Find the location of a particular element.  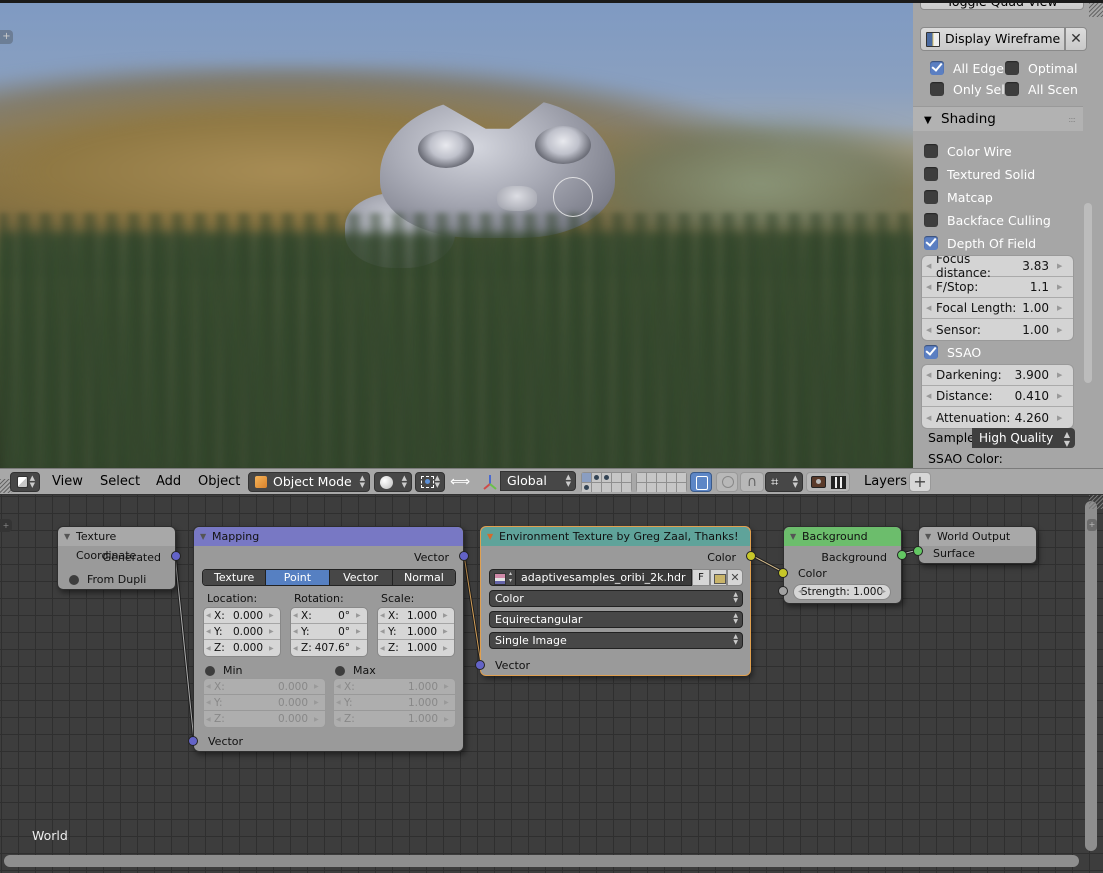

focal-length-field: ◀ Focal Length: 1.00 ▶ is located at coordinates (997, 308).